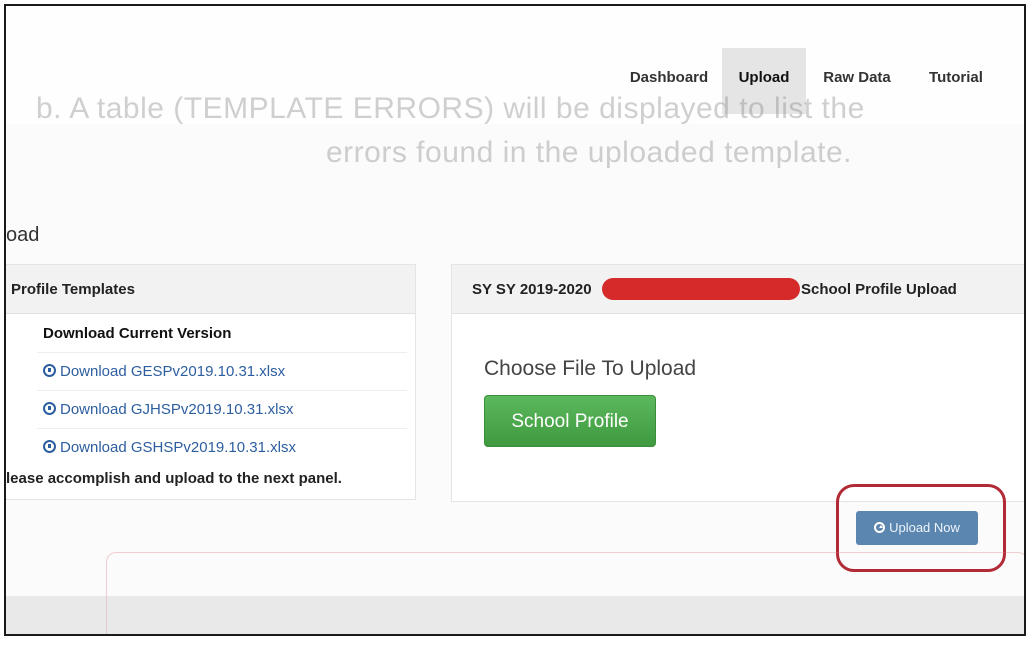 This screenshot has width=1033, height=661. I want to click on download-gesp-link: Download GESPv2019.10.31.xlsx, so click(164, 371).